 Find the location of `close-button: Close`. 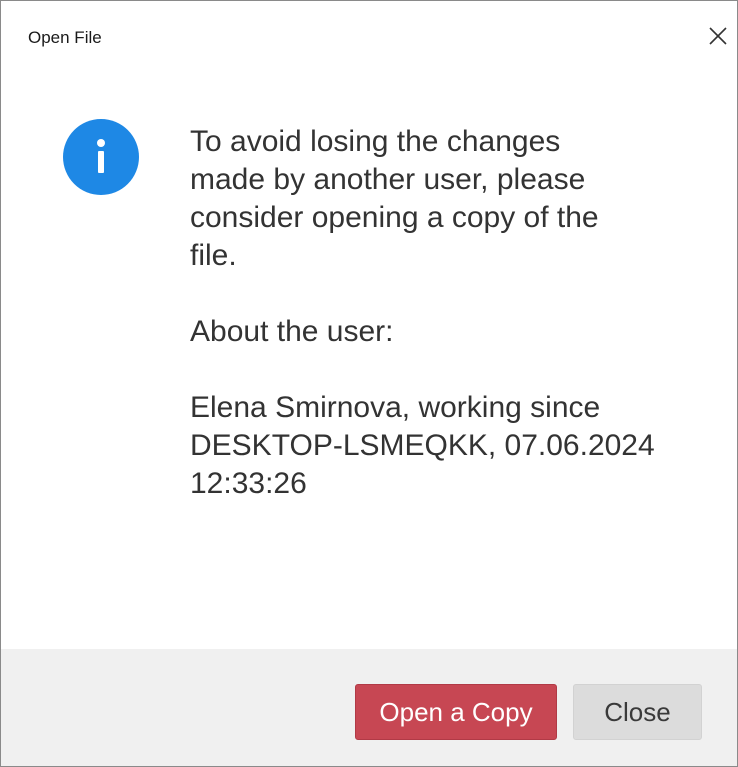

close-button: Close is located at coordinates (637, 712).